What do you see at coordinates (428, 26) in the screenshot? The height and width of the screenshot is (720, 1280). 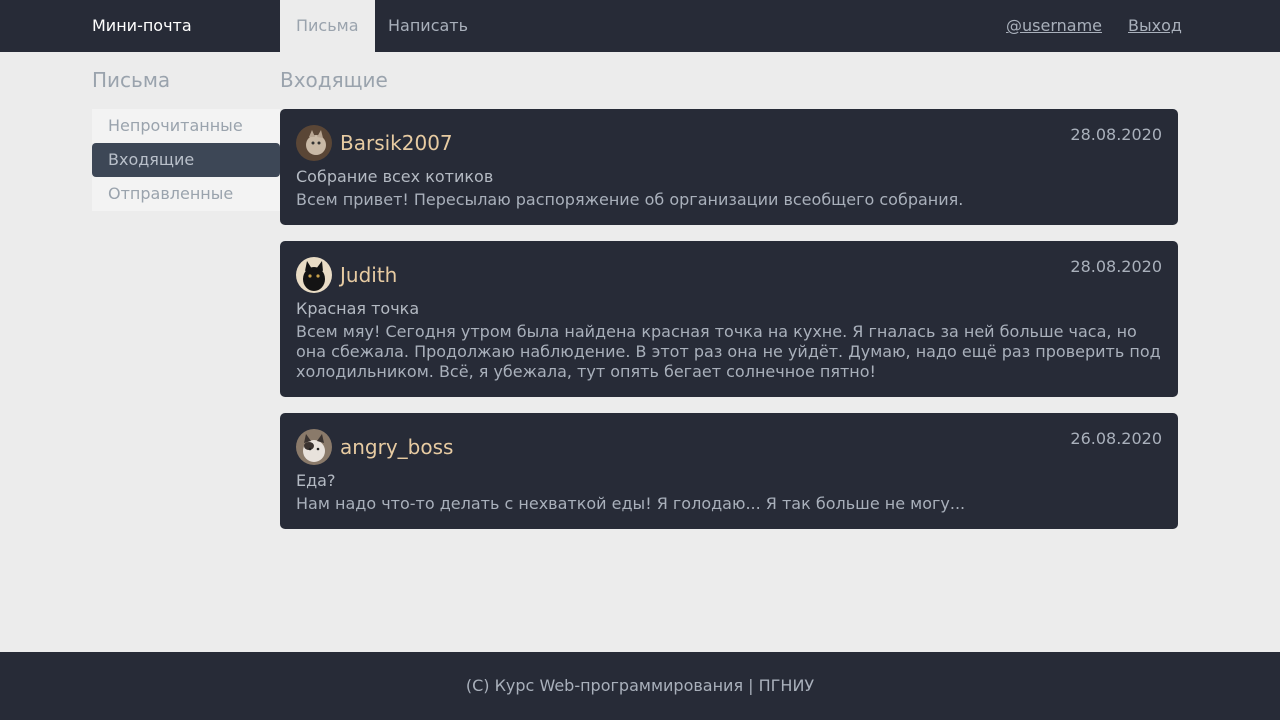 I see `tab-compose: Написать` at bounding box center [428, 26].